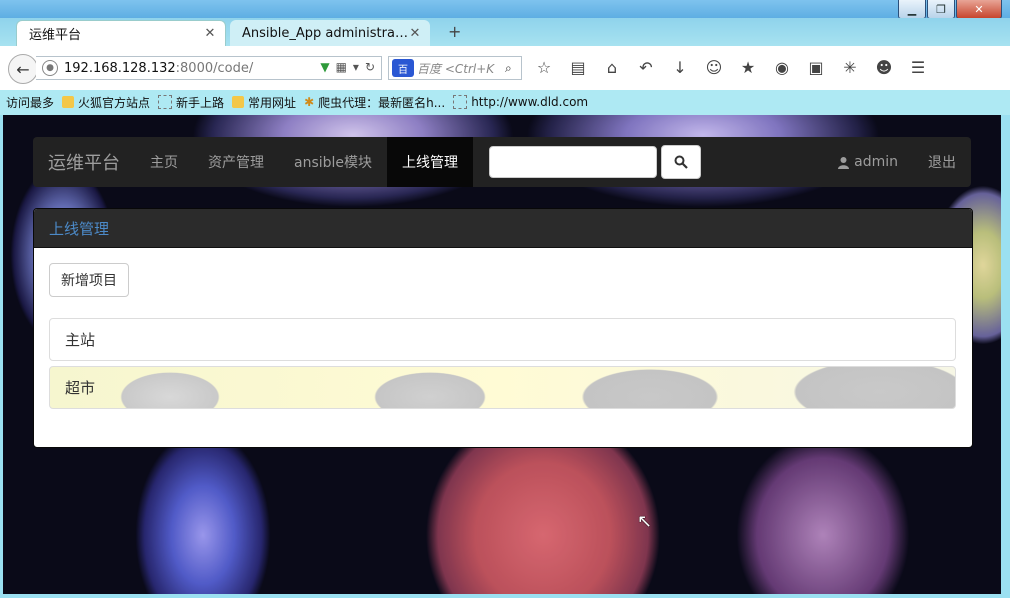  Describe the element at coordinates (341, 67) in the screenshot. I see `qr-code-icon: ▦` at that location.